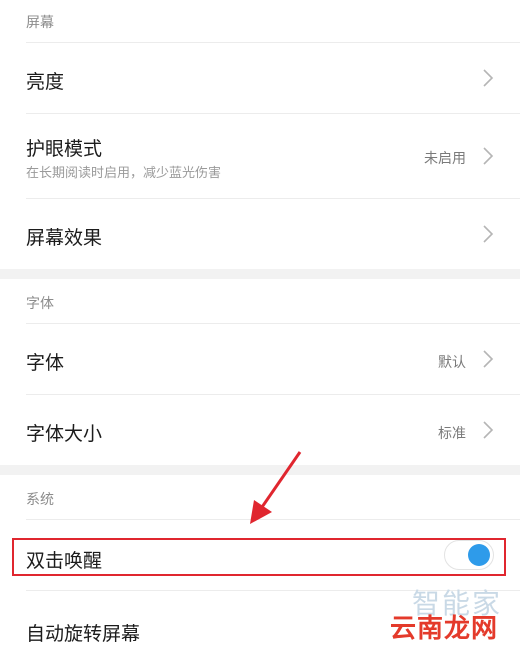 The image size is (520, 656). Describe the element at coordinates (260, 78) in the screenshot. I see `row-brightness: 亮度` at that location.